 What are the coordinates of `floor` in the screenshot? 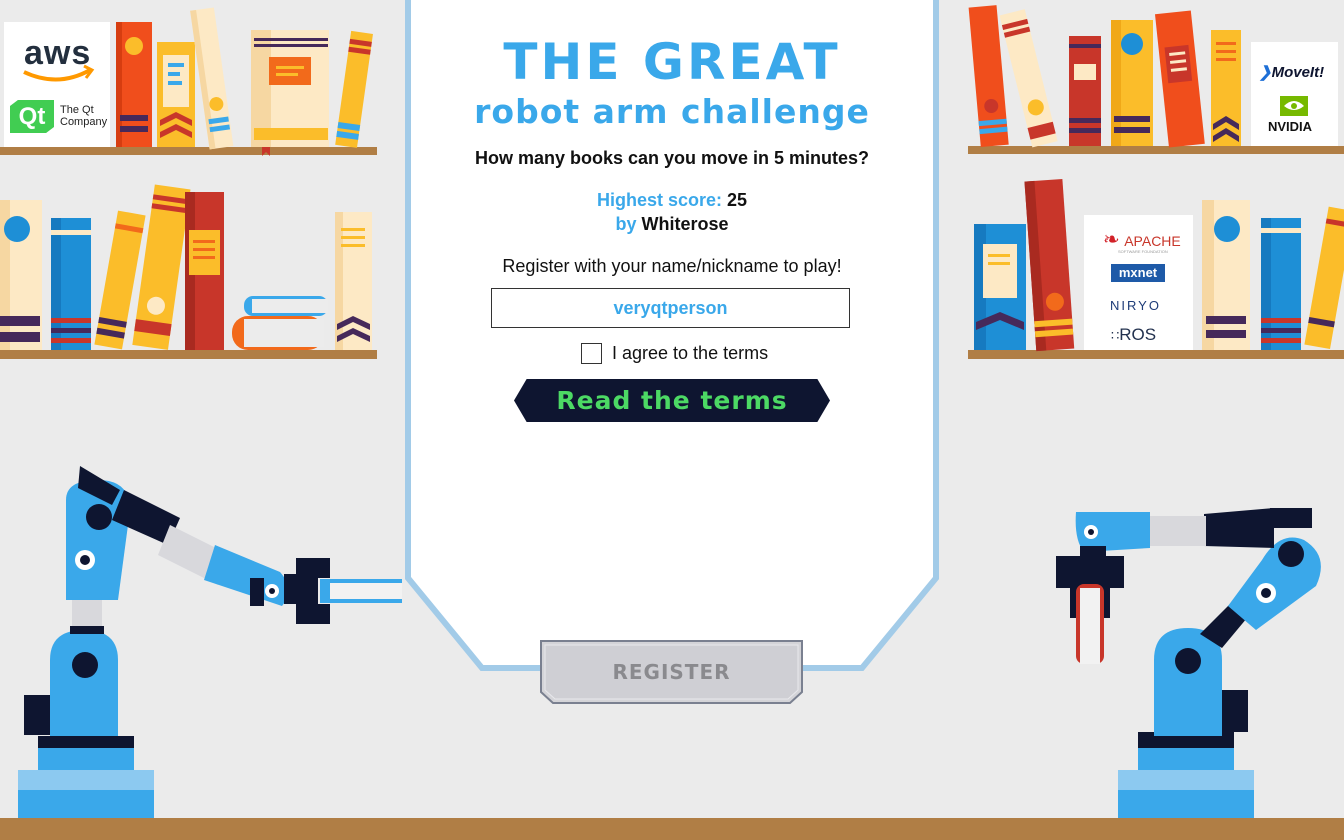 It's located at (672, 829).